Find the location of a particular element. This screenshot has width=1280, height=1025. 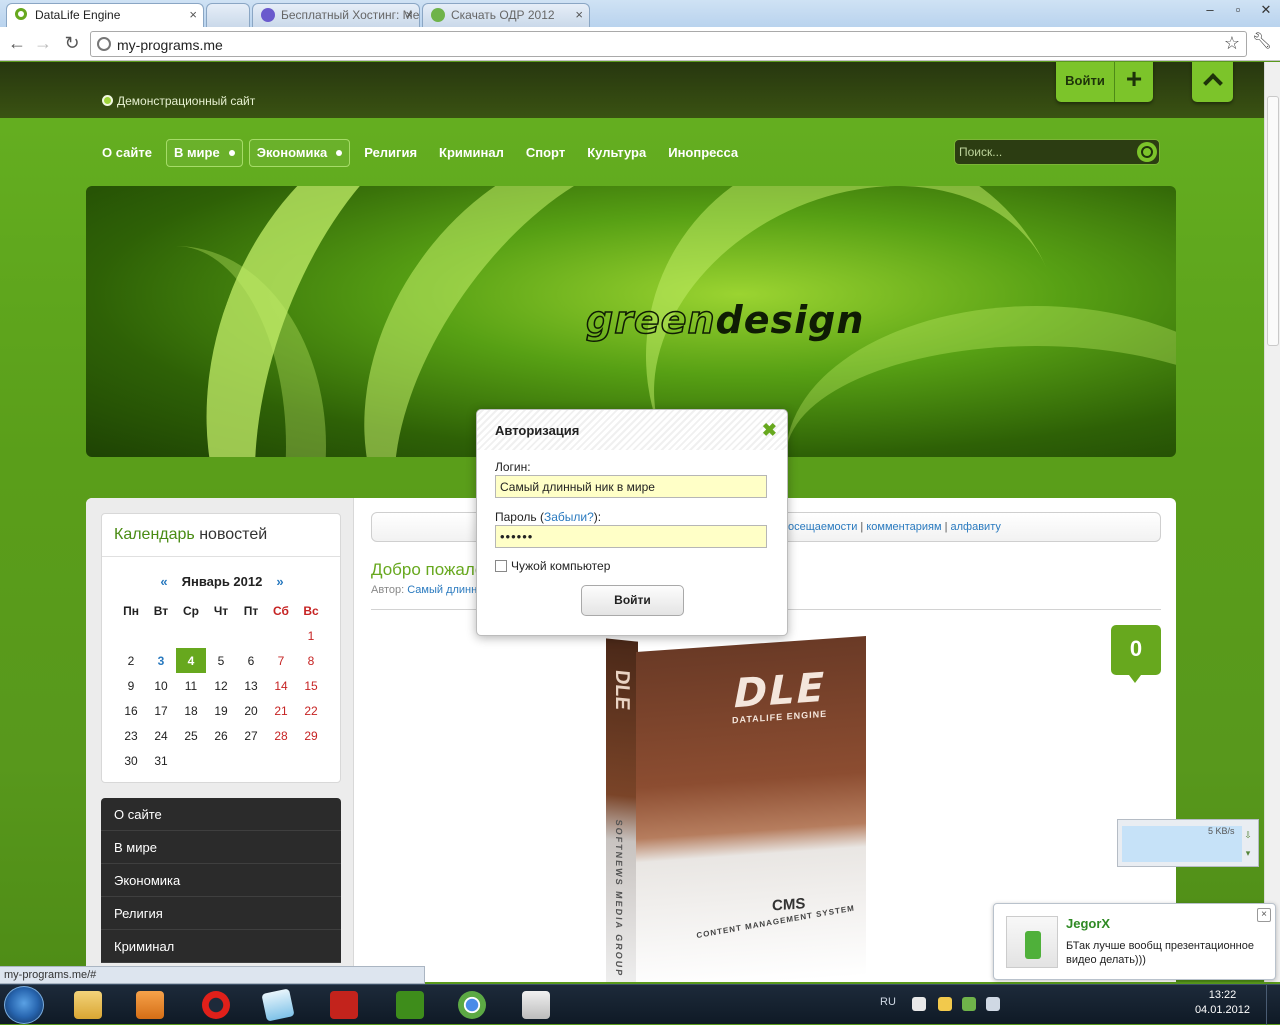

sort-by-visits-link: посещаемости is located at coordinates (819, 527).